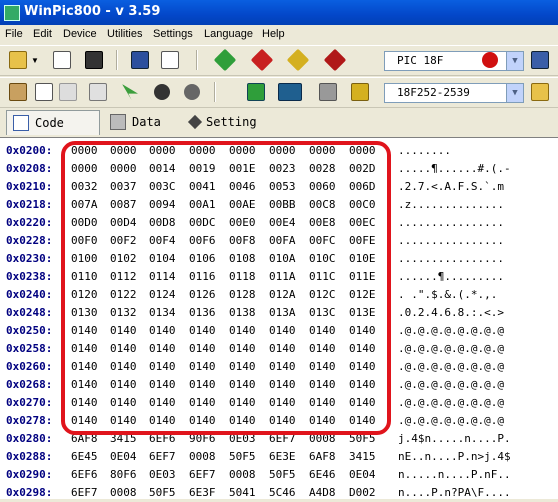  I want to click on hex-word-cell: 0128, so click(242, 294).